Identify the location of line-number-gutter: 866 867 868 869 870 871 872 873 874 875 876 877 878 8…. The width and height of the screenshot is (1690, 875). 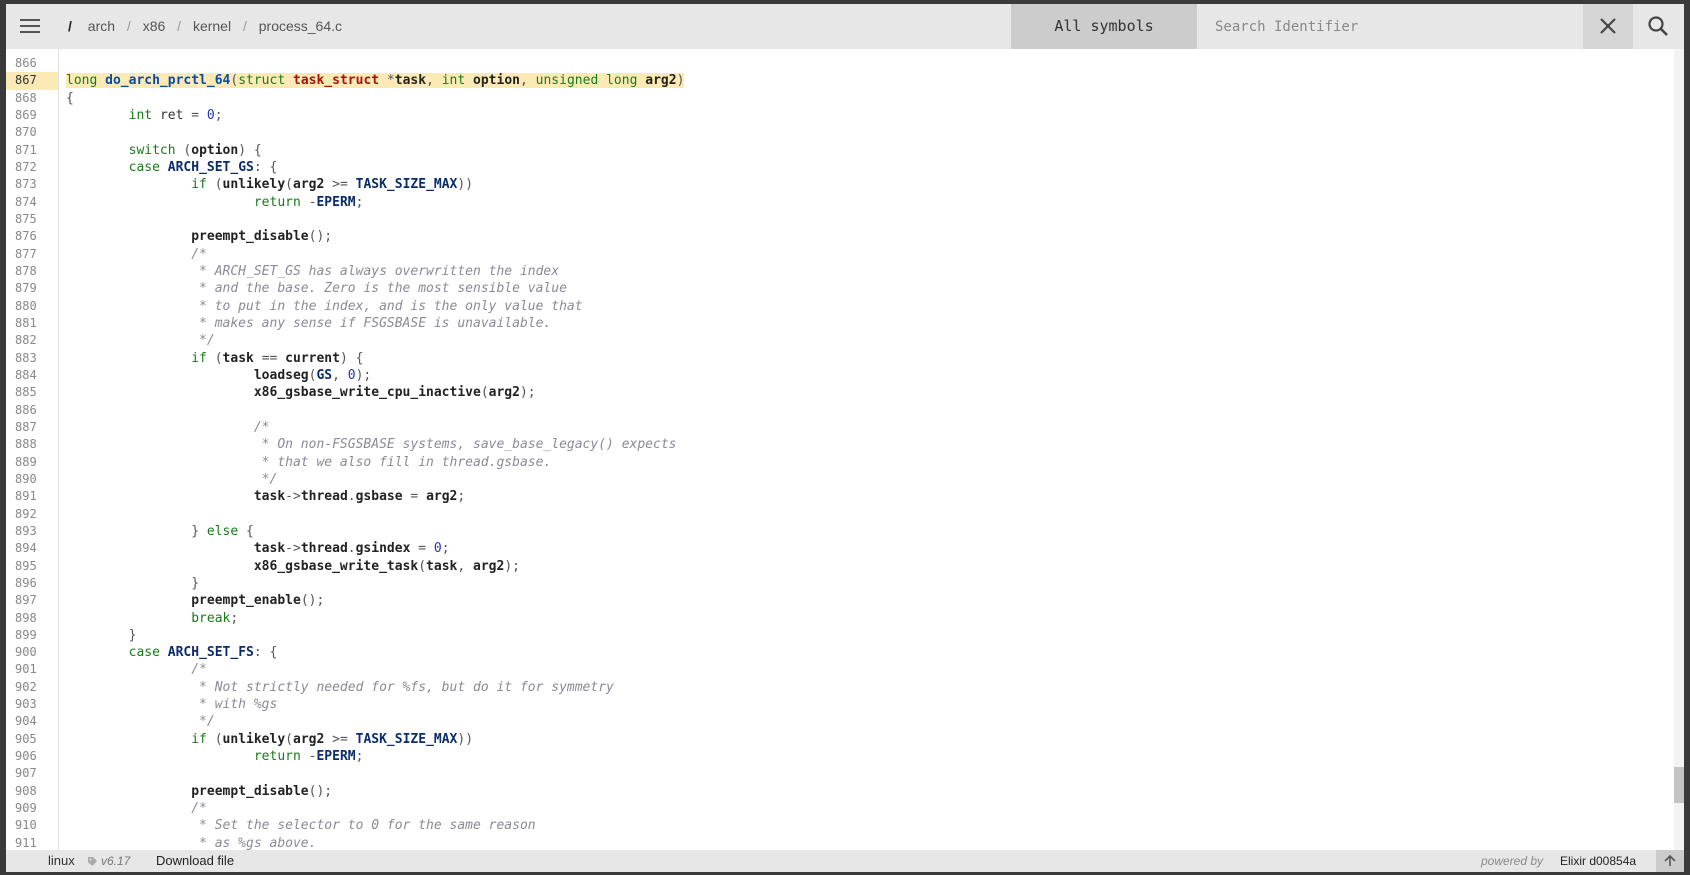
(32, 449).